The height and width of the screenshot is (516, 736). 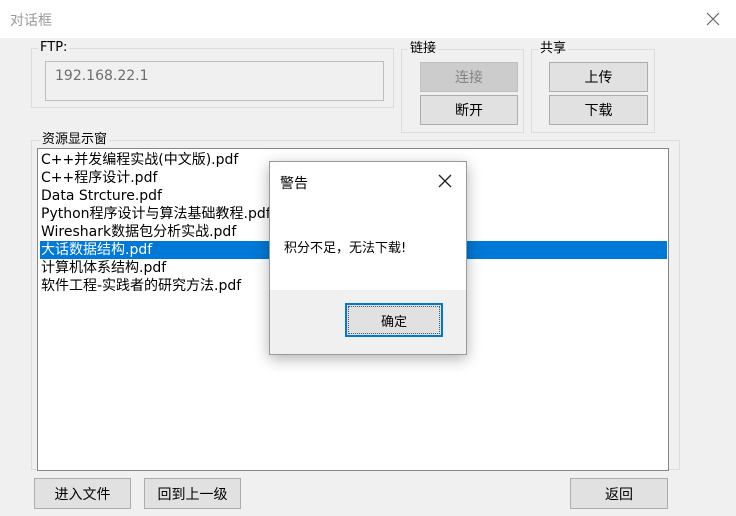 What do you see at coordinates (192, 493) in the screenshot?
I see `go-up-button: 回到上一级` at bounding box center [192, 493].